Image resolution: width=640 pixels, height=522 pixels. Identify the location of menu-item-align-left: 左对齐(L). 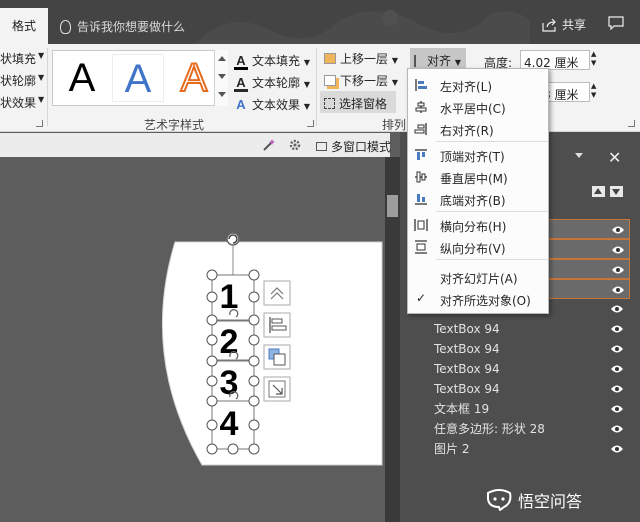
(478, 85).